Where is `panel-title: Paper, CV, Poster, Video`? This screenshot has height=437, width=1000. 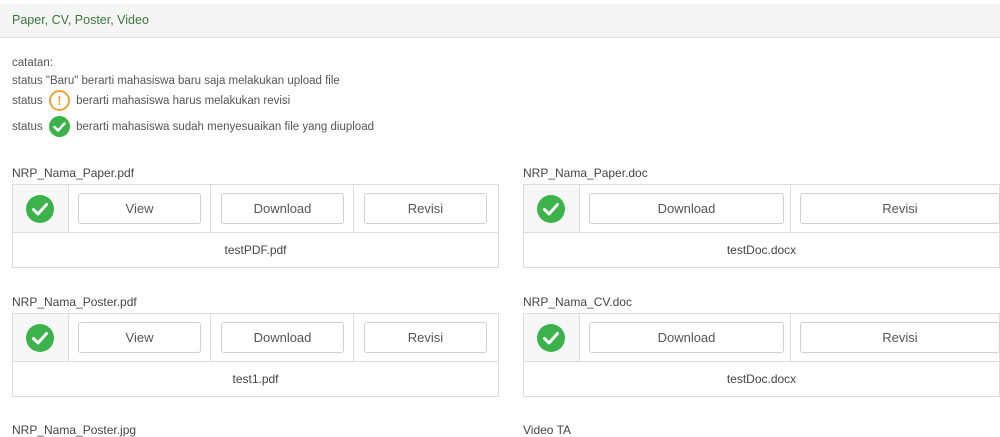 panel-title: Paper, CV, Poster, Video is located at coordinates (80, 20).